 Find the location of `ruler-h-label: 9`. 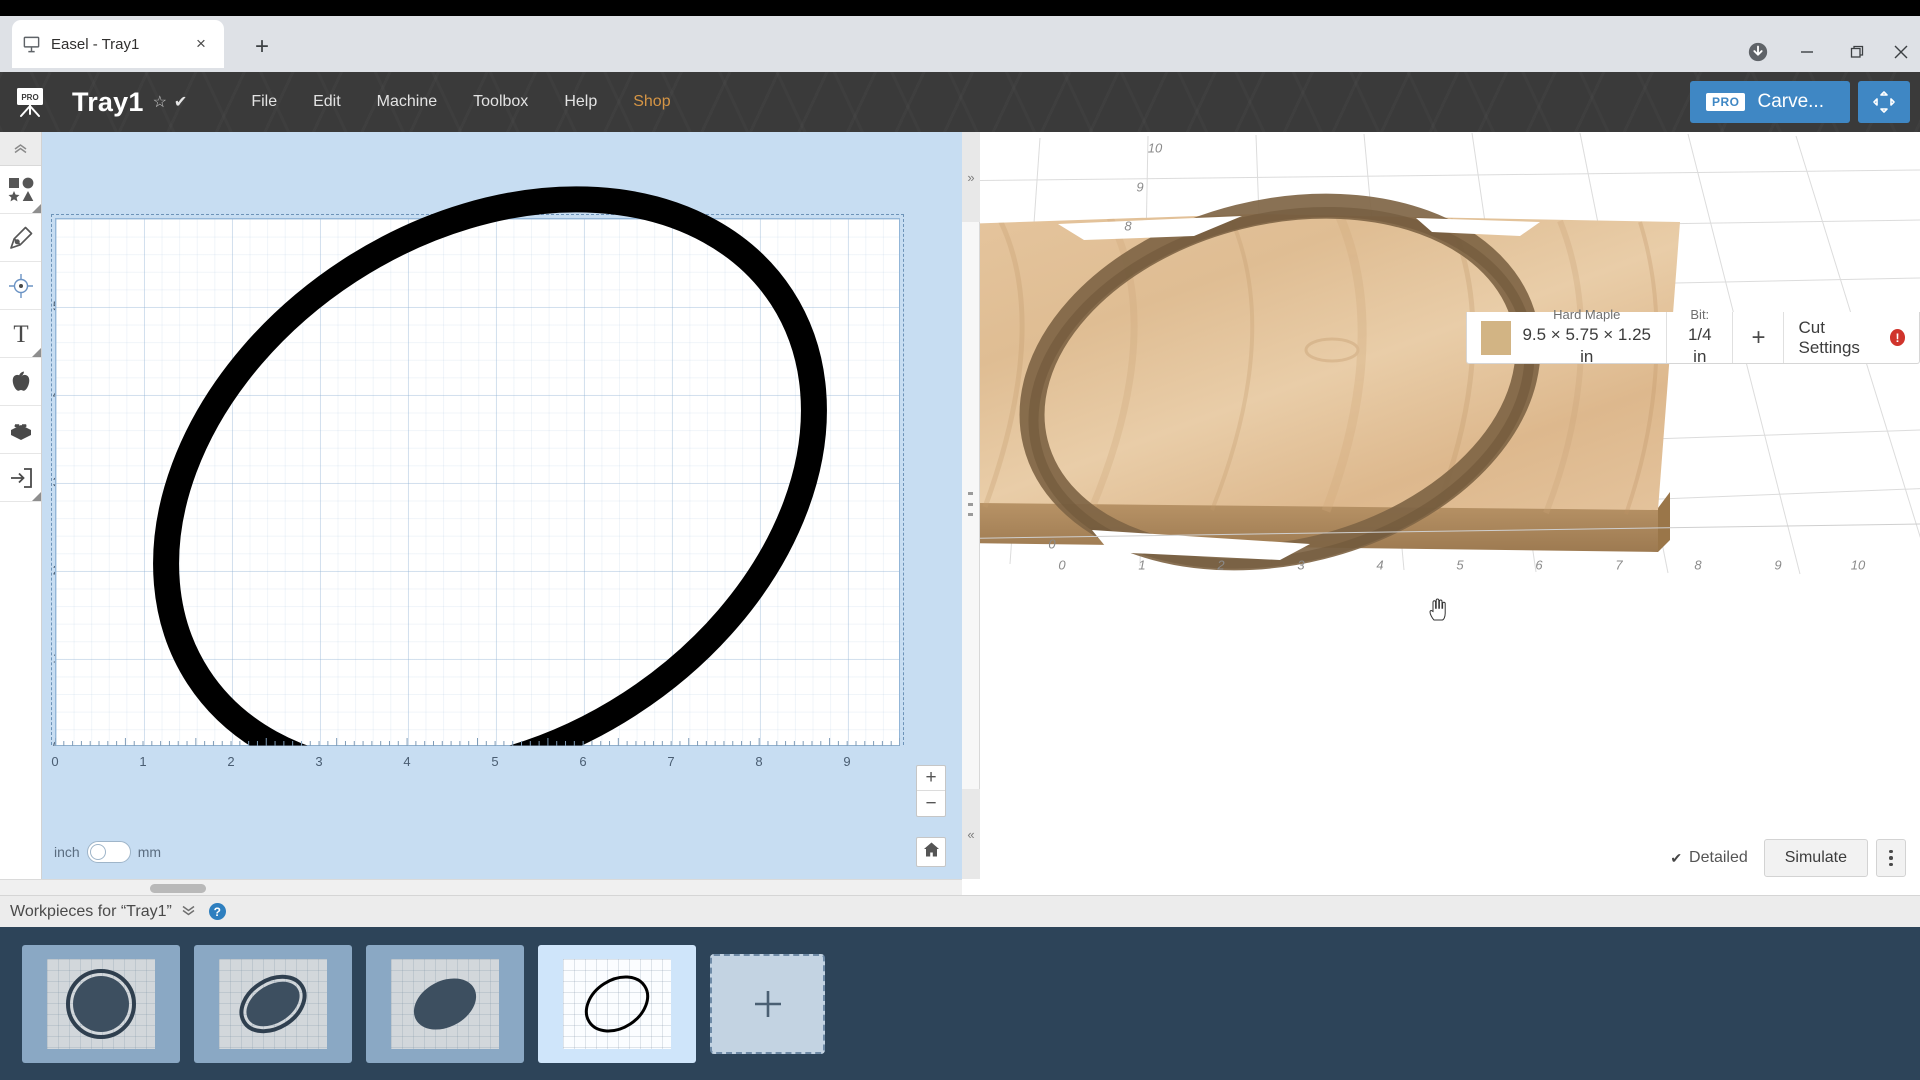

ruler-h-label: 9 is located at coordinates (847, 761).